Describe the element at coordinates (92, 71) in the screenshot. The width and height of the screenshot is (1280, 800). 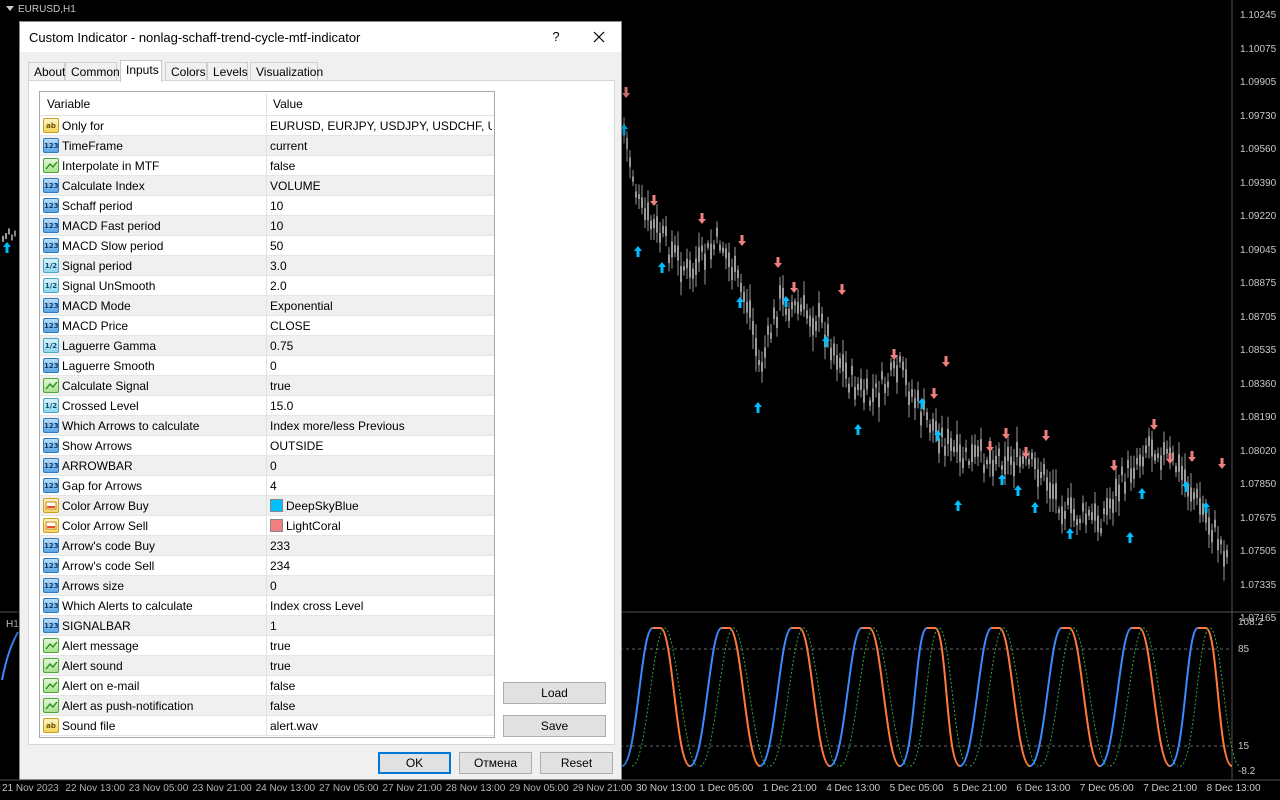
I see `tab-common: Common` at that location.